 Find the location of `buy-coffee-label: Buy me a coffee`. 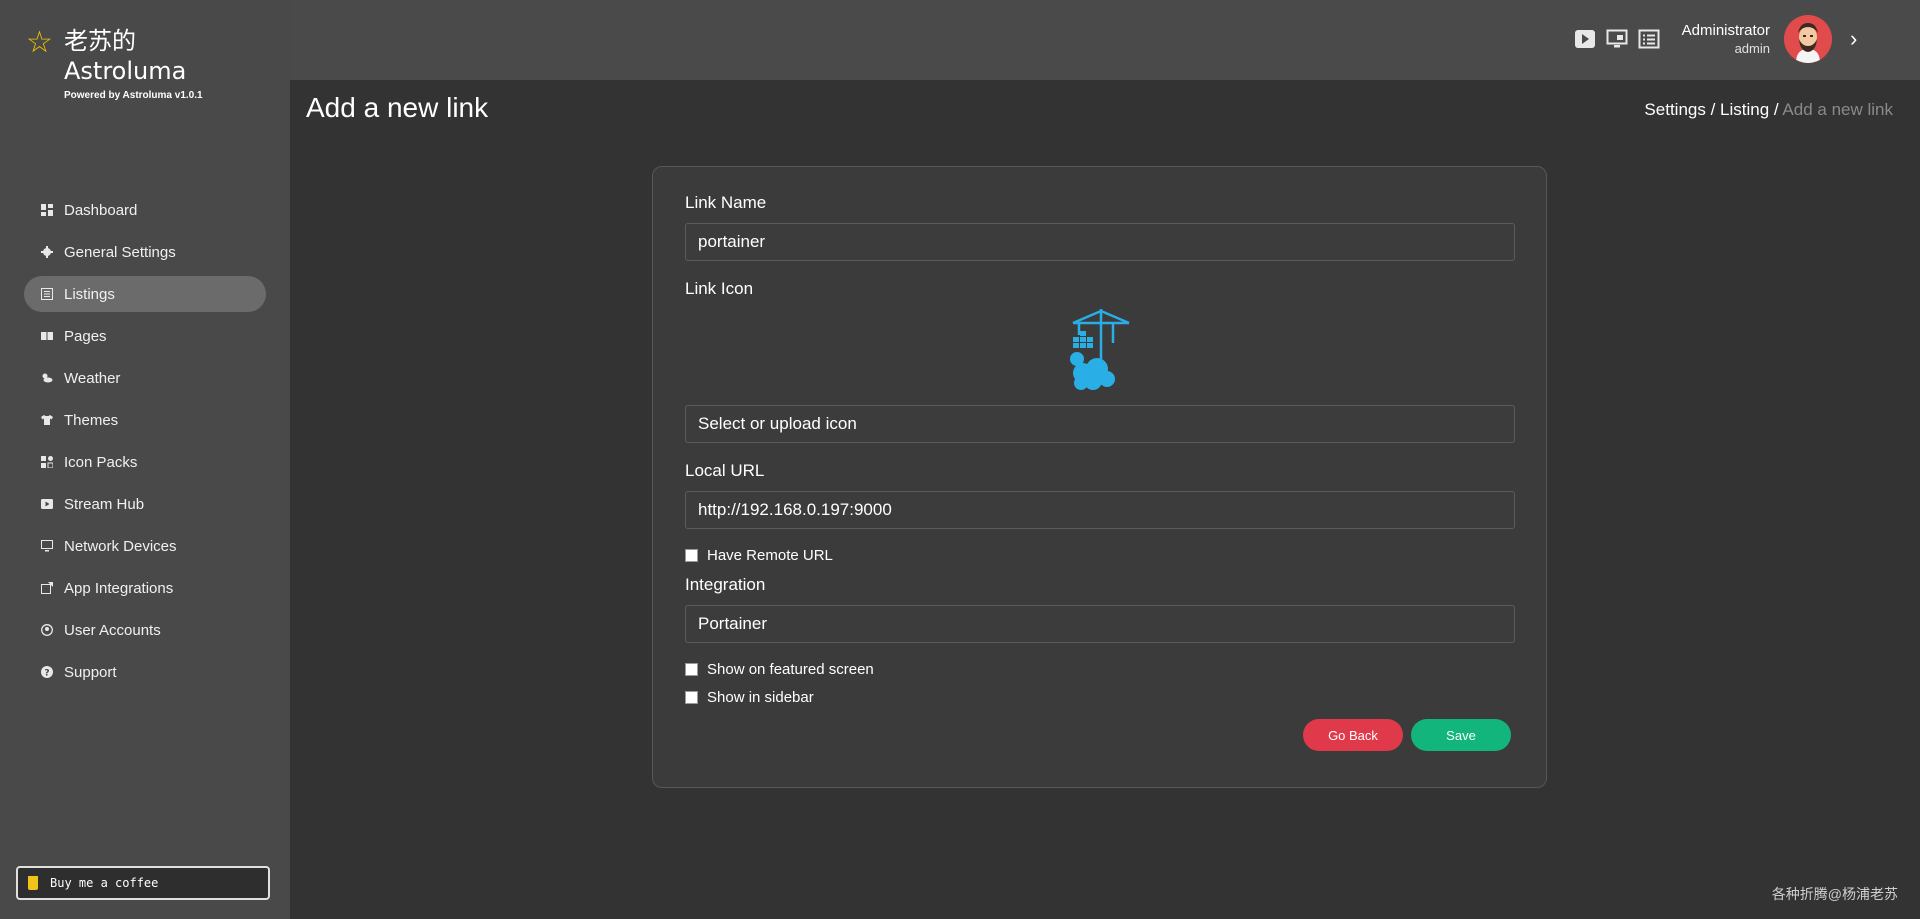

buy-coffee-label: Buy me a coffee is located at coordinates (104, 883).